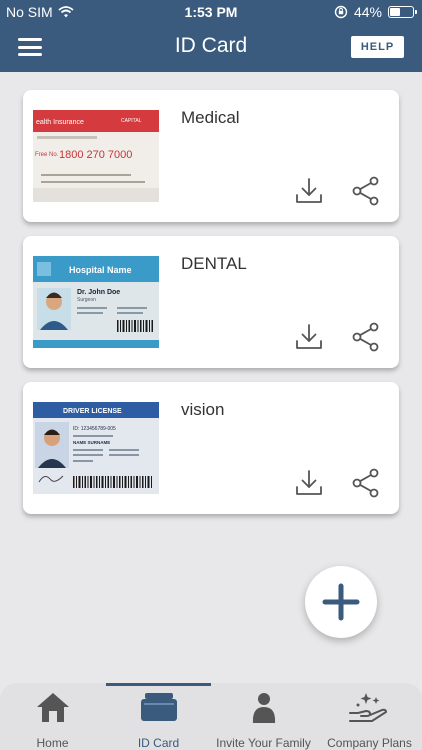 The width and height of the screenshot is (422, 750). What do you see at coordinates (158, 743) in the screenshot?
I see `tab-label: ID Card` at bounding box center [158, 743].